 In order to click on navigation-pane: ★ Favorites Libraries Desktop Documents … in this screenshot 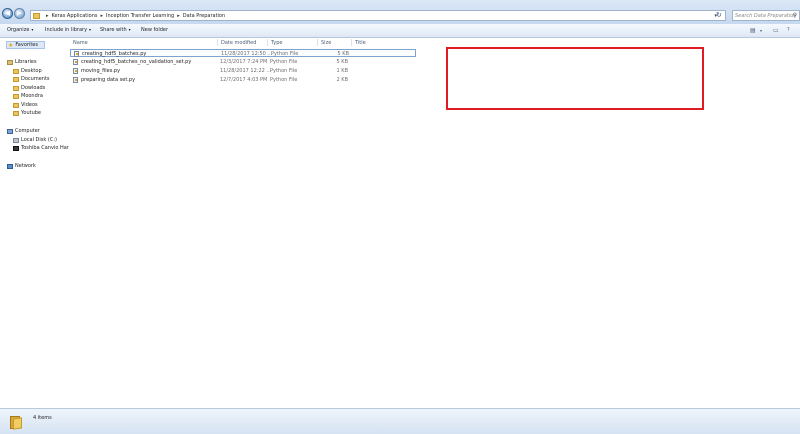, I will do `click(34, 223)`.